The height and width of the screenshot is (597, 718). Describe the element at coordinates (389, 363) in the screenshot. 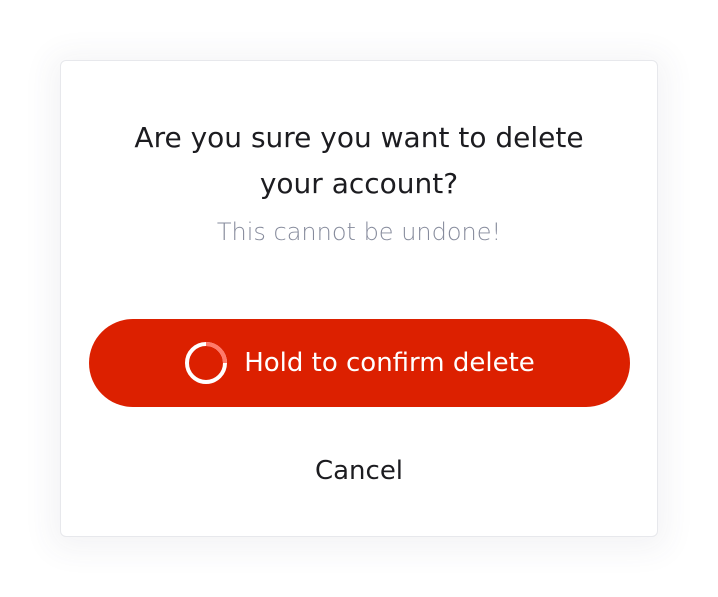

I see `hold-button-label: Hold to confirm delete` at that location.